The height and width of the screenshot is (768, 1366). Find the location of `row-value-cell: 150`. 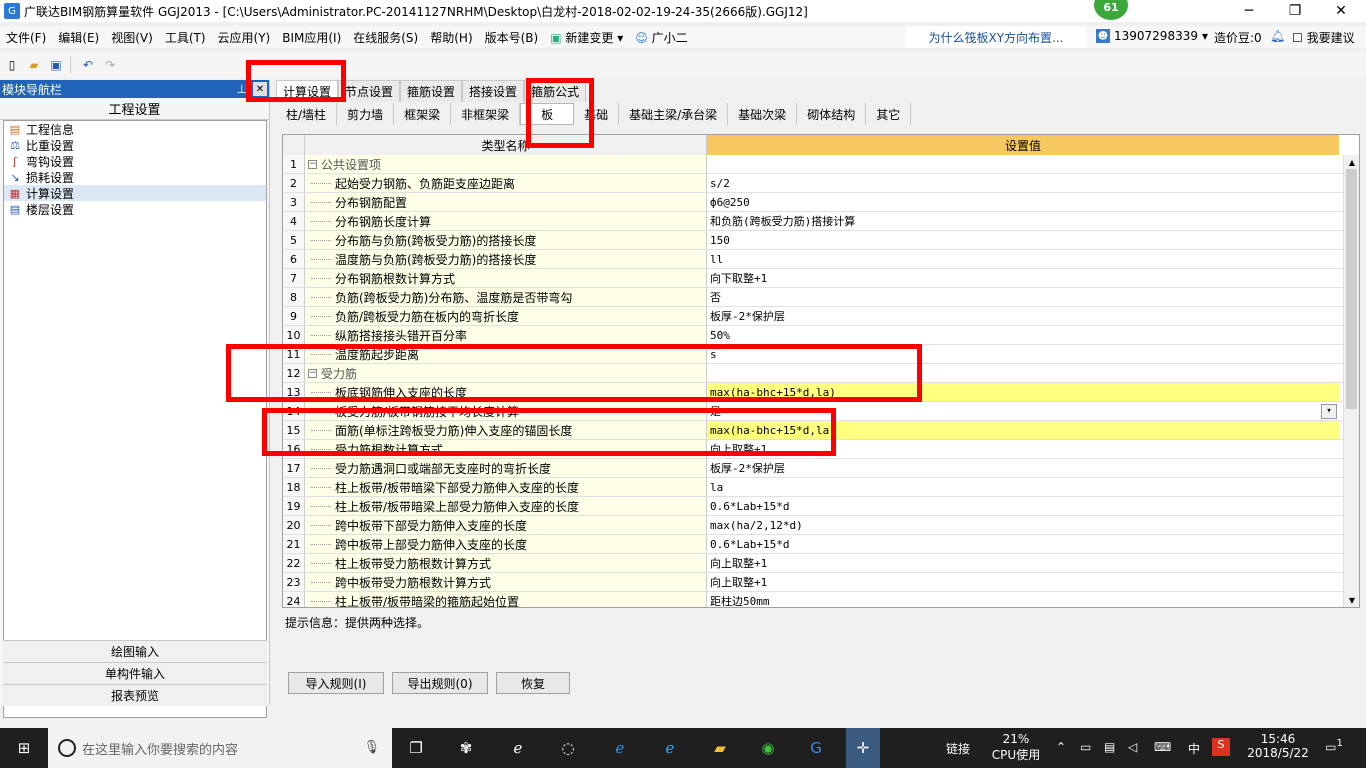

row-value-cell: 150 is located at coordinates (1023, 240).